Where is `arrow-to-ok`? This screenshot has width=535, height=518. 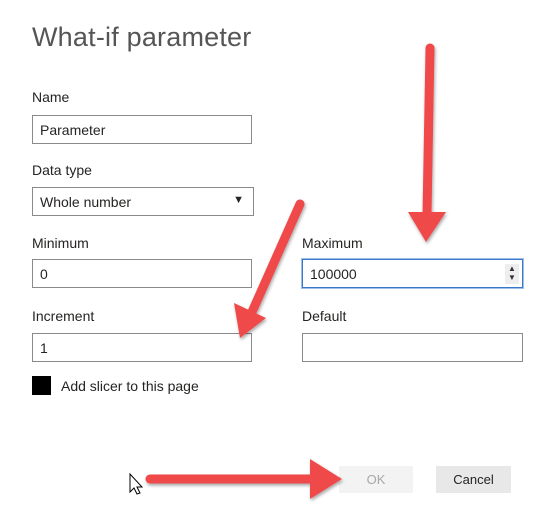 arrow-to-ok is located at coordinates (243, 479).